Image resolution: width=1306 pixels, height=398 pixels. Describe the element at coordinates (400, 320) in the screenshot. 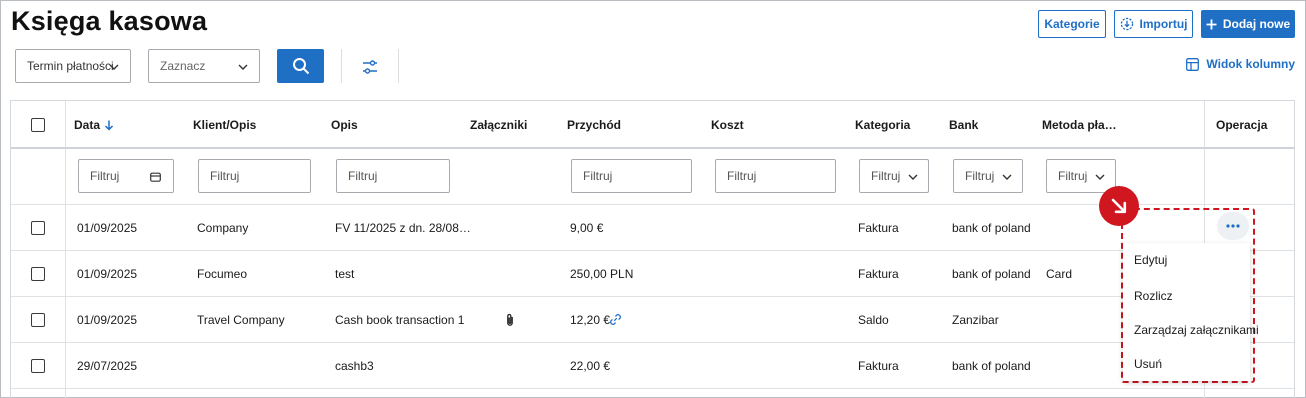

I see `row-description: Cash book transaction 1` at that location.